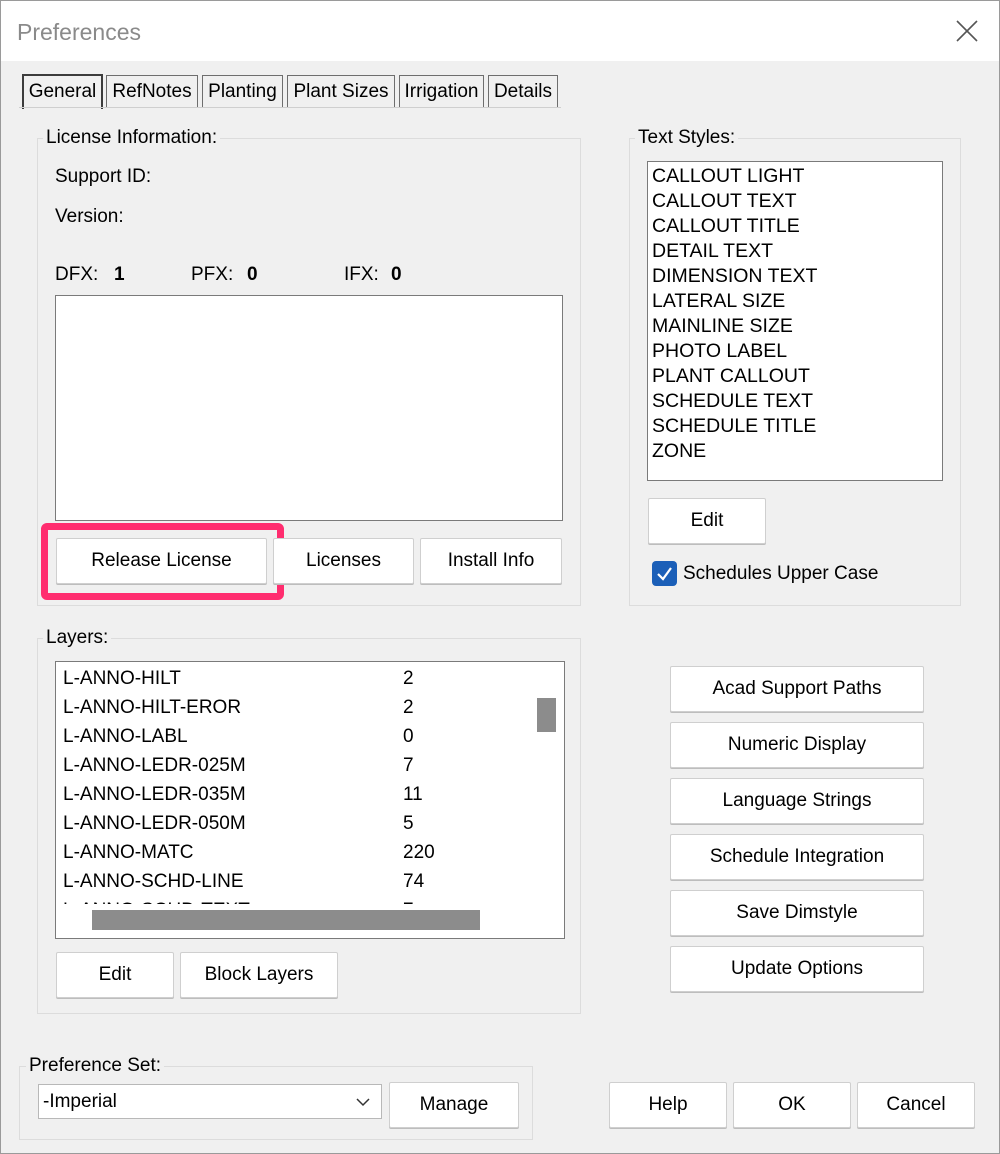  I want to click on schedules-upper-case-checkbox, so click(664, 573).